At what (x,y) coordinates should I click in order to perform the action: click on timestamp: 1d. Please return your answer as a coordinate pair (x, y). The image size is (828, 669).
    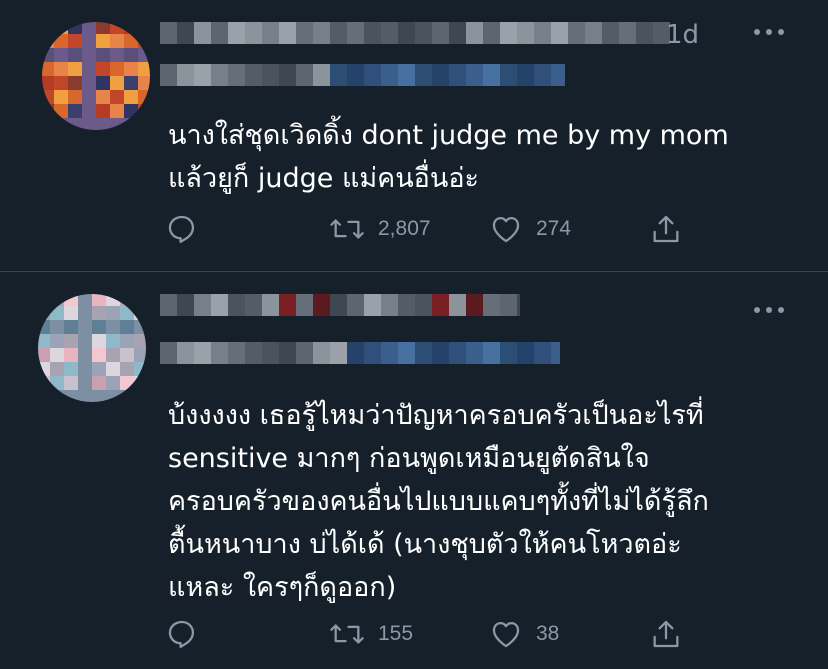
    Looking at the image, I should click on (682, 35).